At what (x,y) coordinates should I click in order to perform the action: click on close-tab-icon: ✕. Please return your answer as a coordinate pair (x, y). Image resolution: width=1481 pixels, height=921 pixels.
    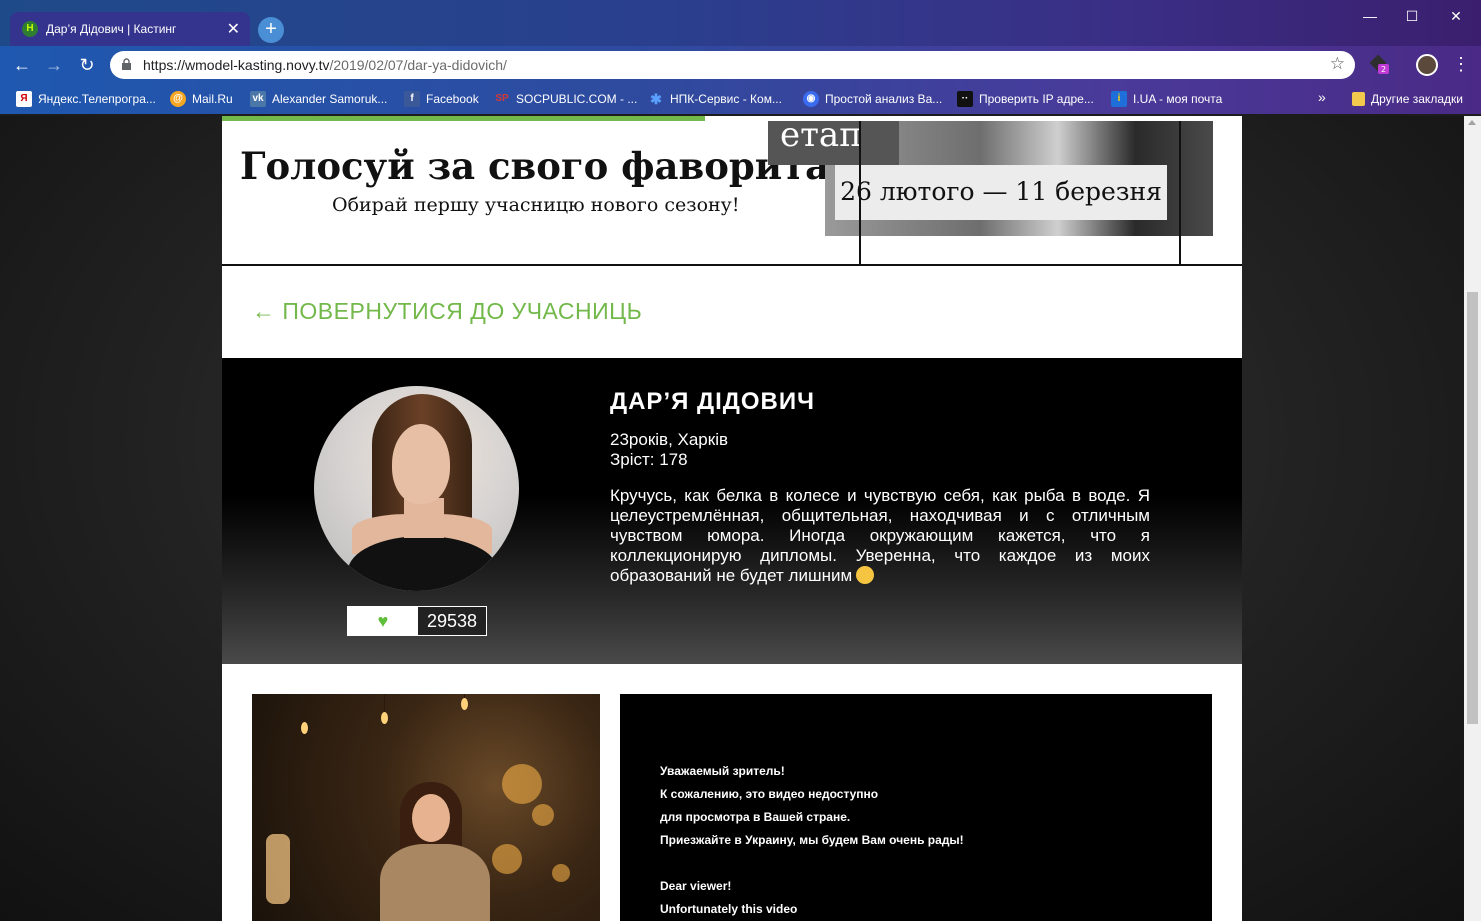
    Looking at the image, I should click on (233, 29).